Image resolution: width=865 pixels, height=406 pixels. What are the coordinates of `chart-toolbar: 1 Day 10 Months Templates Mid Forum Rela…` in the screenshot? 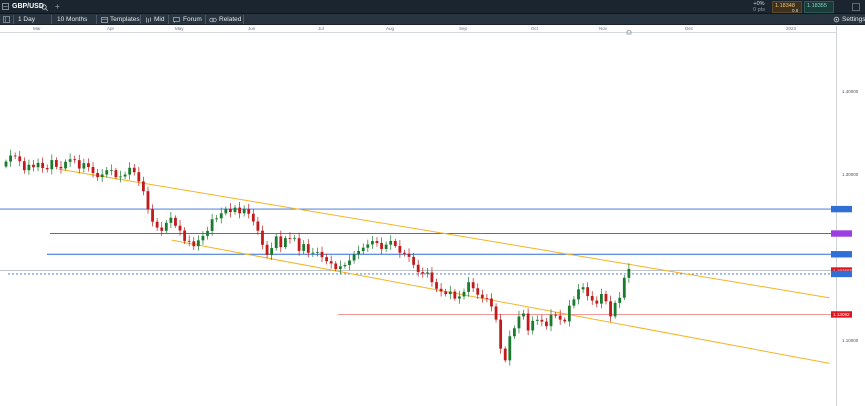 It's located at (432, 19).